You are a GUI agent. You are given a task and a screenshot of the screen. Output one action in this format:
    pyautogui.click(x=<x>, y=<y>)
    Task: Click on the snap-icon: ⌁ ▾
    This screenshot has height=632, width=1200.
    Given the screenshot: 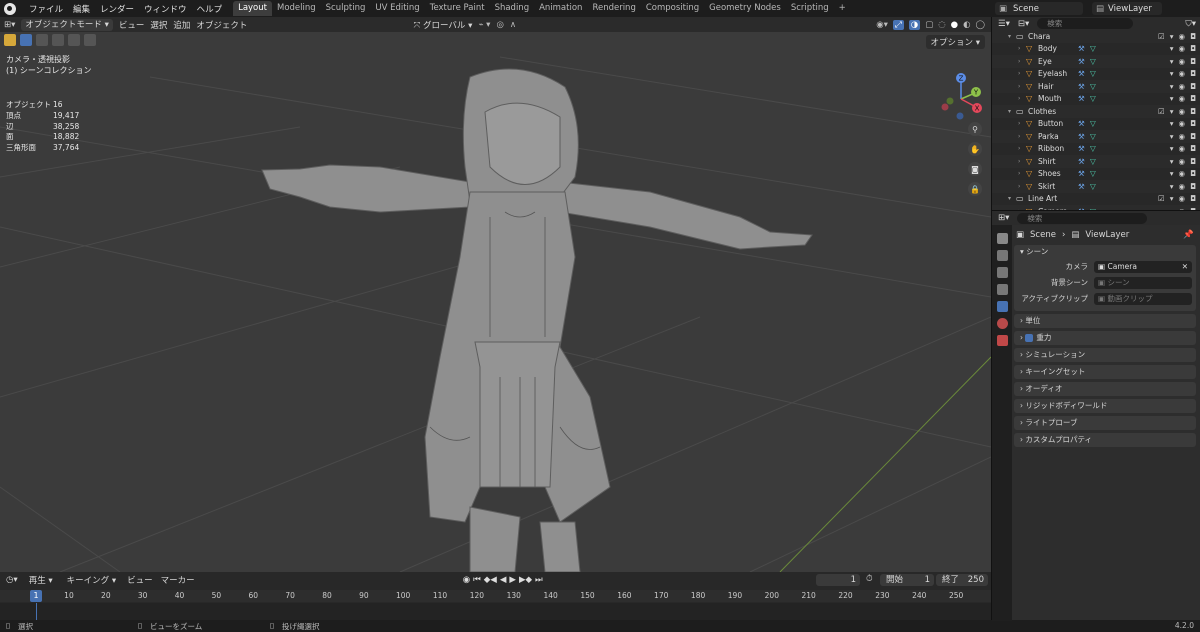 What is the action you would take?
    pyautogui.click(x=484, y=25)
    